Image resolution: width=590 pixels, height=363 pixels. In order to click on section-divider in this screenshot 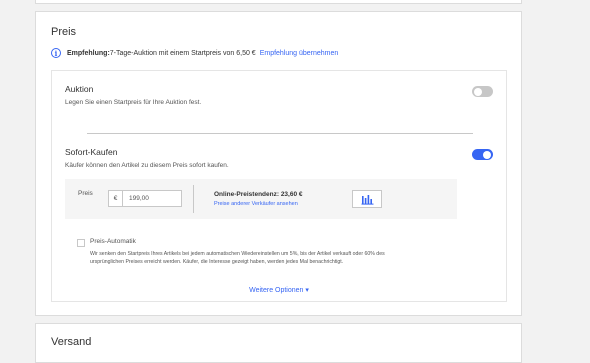, I will do `click(280, 133)`.